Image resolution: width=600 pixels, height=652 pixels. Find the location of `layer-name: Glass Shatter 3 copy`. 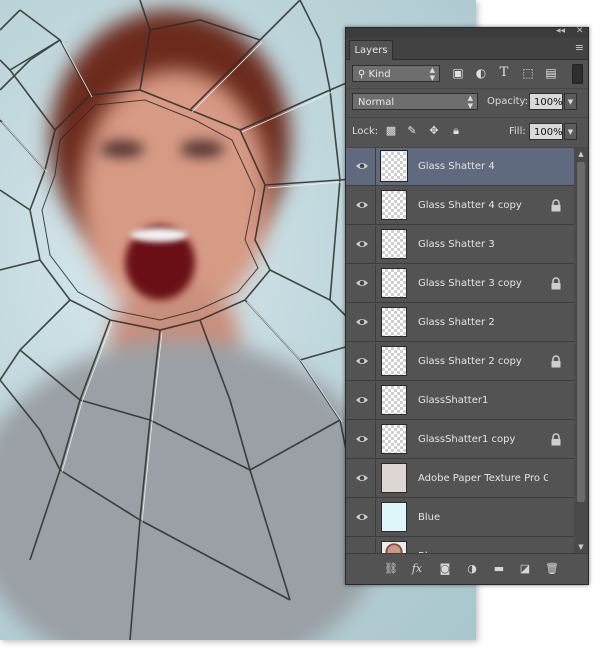

layer-name: Glass Shatter 3 copy is located at coordinates (483, 284).